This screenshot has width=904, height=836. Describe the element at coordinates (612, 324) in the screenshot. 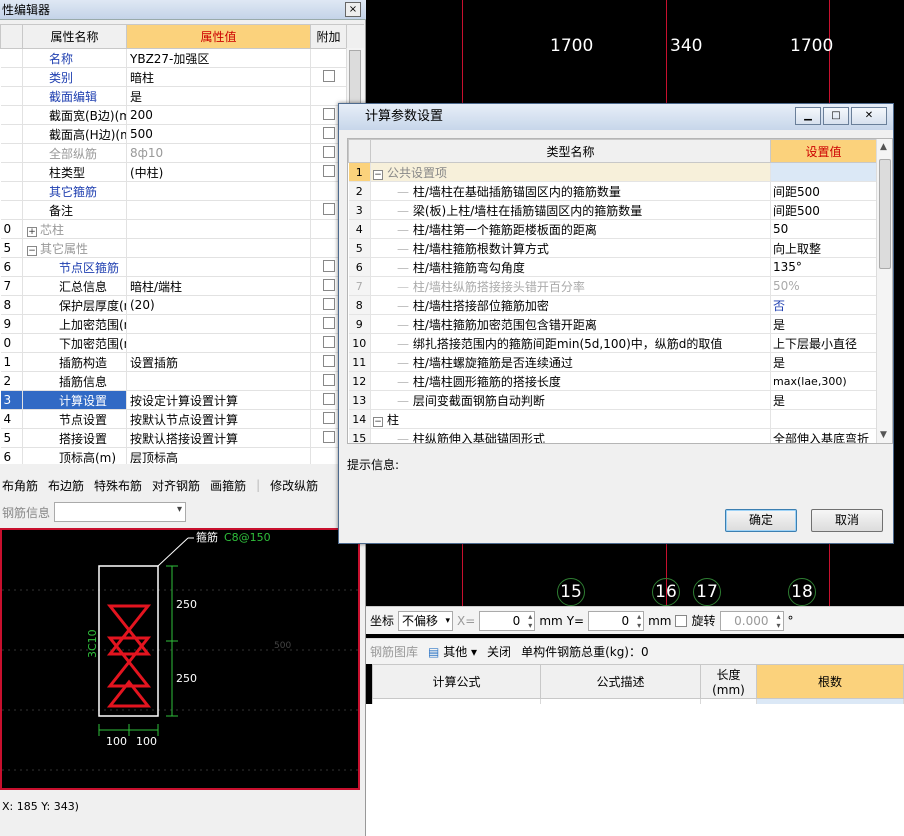

I see `parameter-row: 9— 柱/墙柱箍筋加密范围包含错开距离是` at that location.